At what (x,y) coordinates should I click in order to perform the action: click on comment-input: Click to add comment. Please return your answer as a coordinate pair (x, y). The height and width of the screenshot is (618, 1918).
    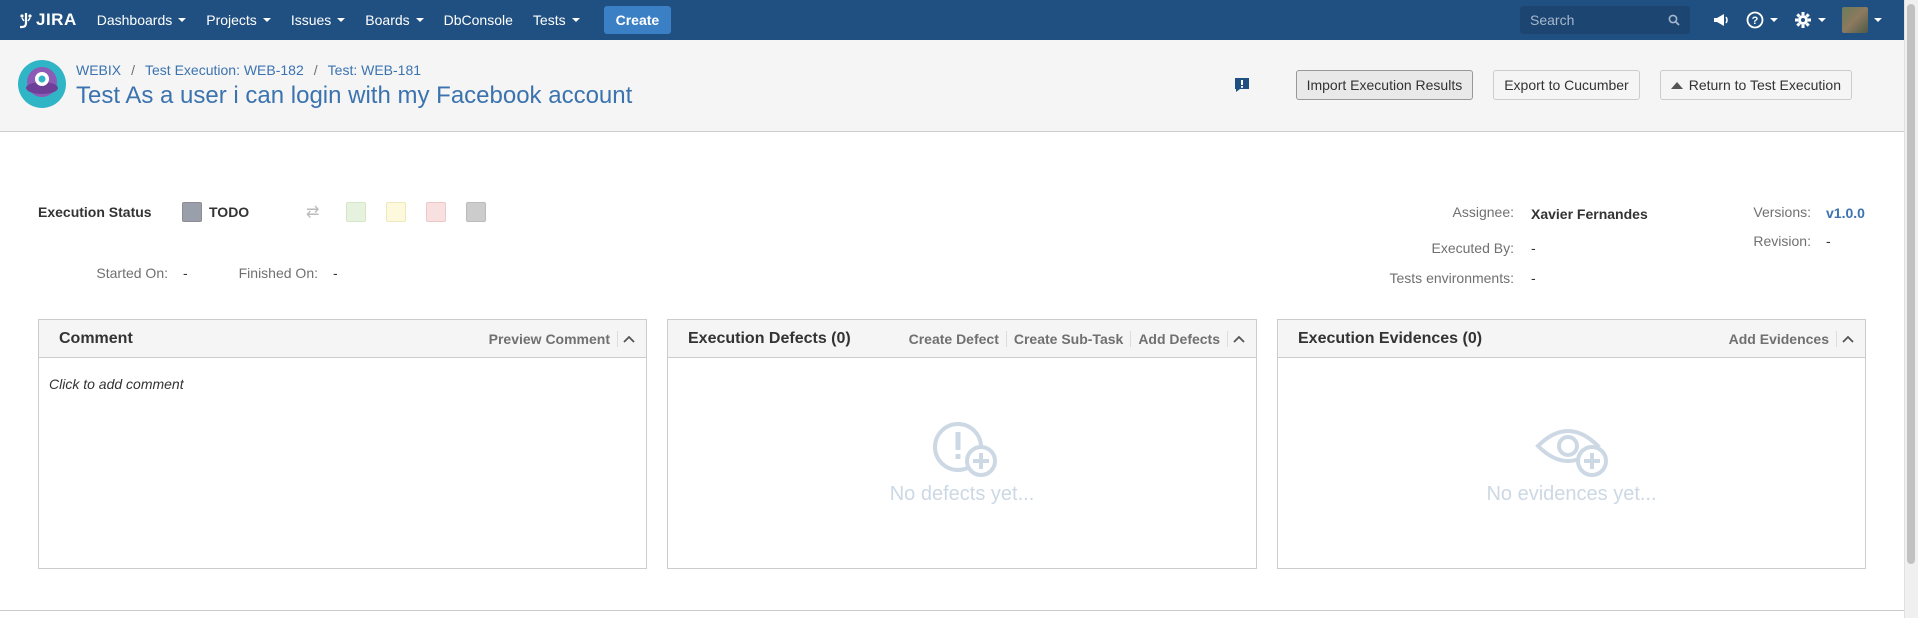
    Looking at the image, I should click on (342, 384).